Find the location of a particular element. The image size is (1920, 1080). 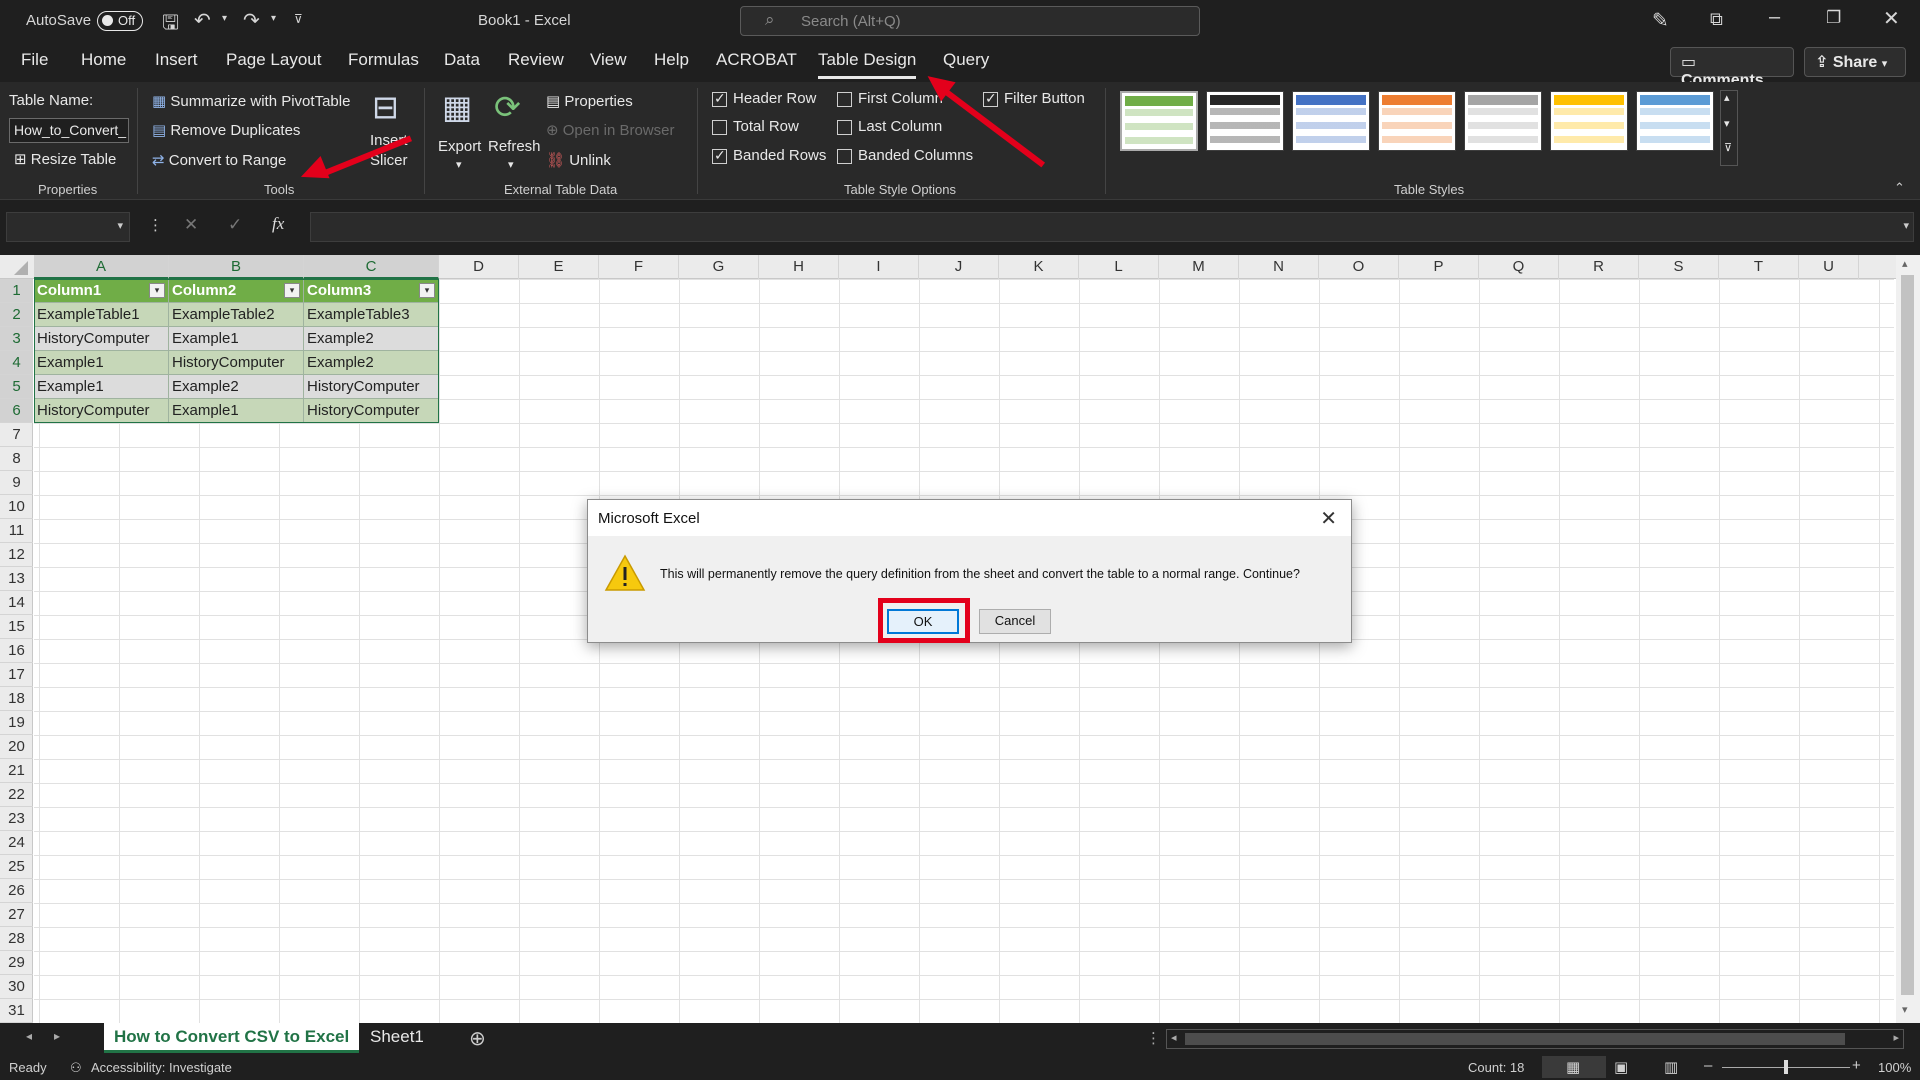

save-icon: 🖫 is located at coordinates (170, 25).